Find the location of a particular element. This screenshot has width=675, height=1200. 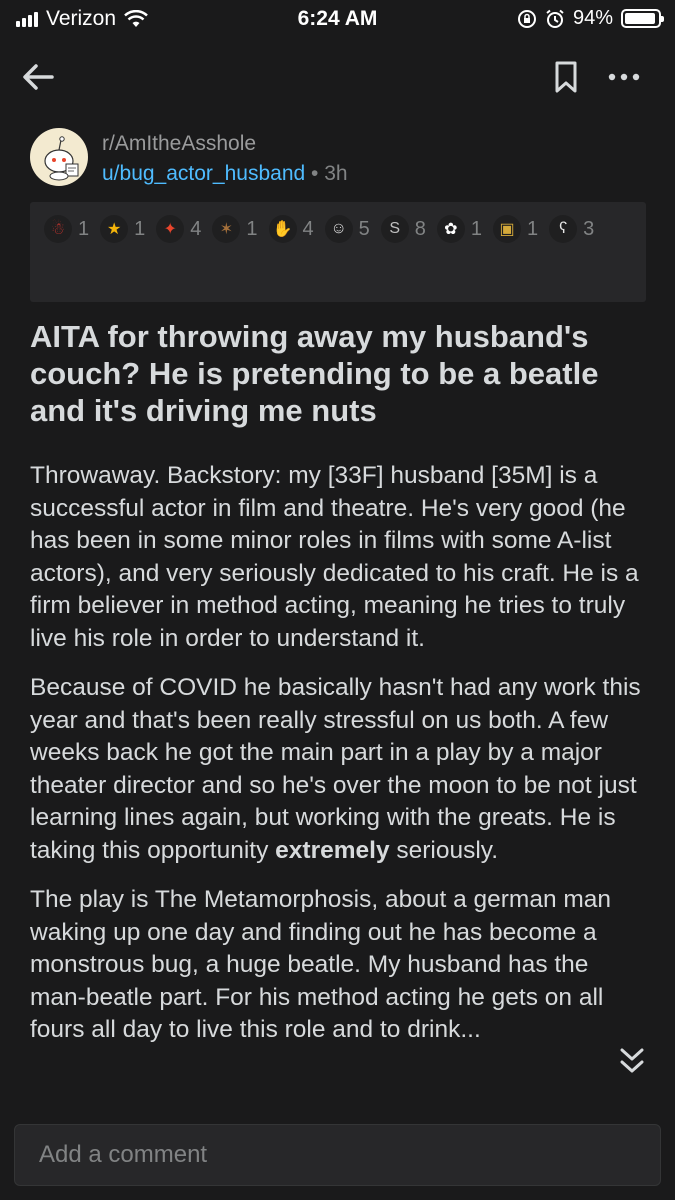

facepalm-award-icon: ☺ is located at coordinates (338, 229).